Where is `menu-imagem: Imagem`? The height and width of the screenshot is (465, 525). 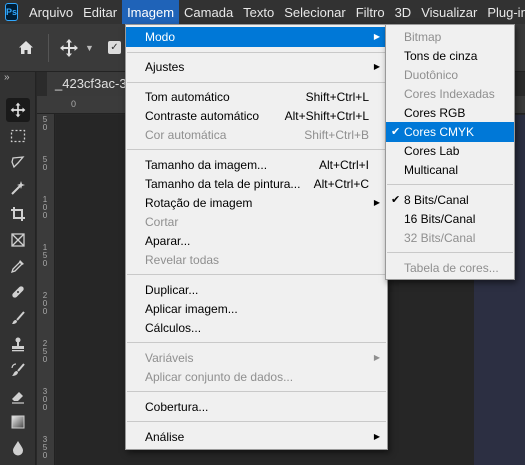
menu-imagem: Imagem is located at coordinates (151, 12).